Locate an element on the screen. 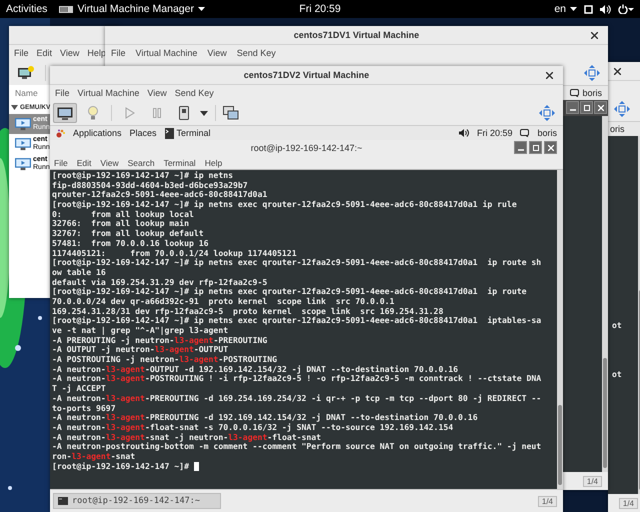 This screenshot has height=512, width=640. window-title: centos71DV1 Virtual Machine is located at coordinates (357, 35).